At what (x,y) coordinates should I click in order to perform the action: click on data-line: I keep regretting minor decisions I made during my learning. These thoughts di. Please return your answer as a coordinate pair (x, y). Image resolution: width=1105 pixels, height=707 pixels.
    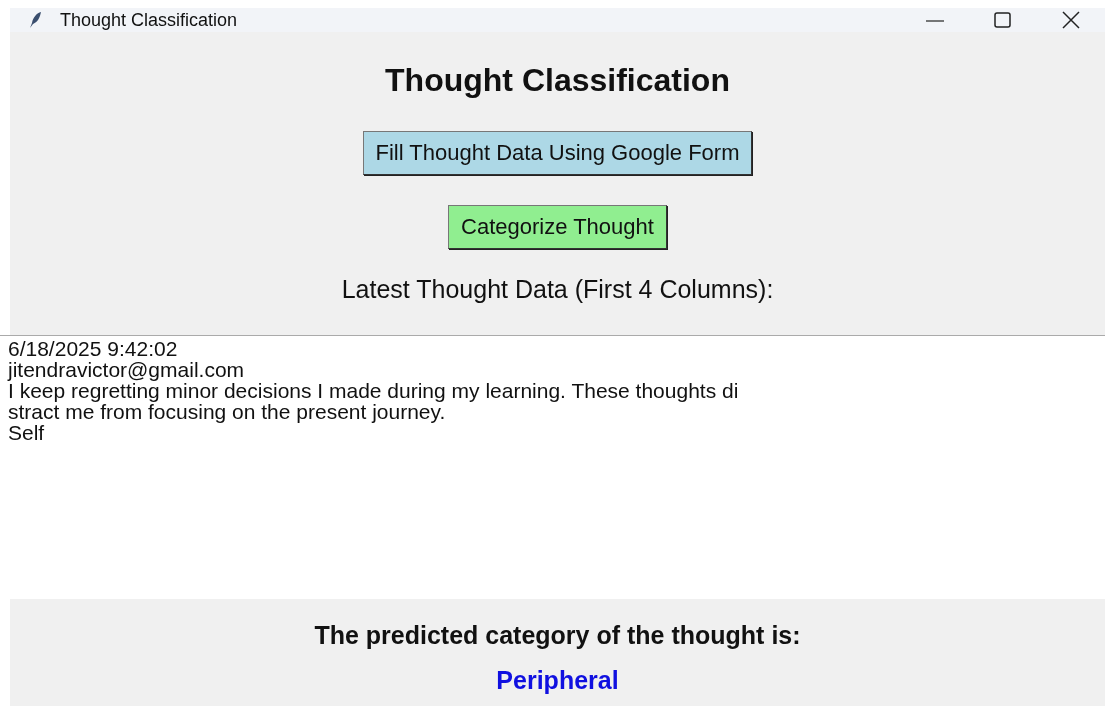
    Looking at the image, I should click on (373, 390).